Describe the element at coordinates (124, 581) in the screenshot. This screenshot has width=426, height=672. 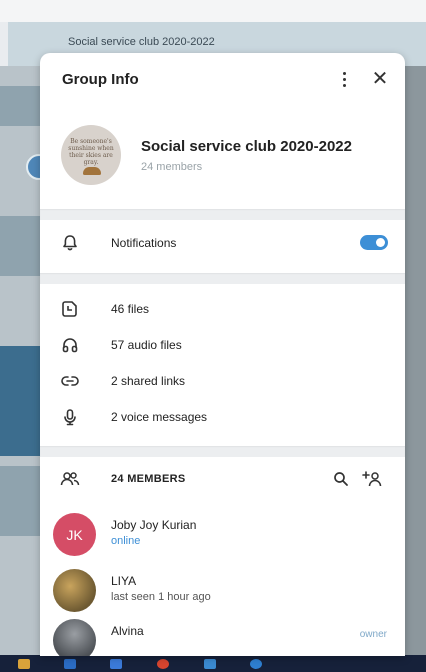
I see `member-name: LIYA` at that location.